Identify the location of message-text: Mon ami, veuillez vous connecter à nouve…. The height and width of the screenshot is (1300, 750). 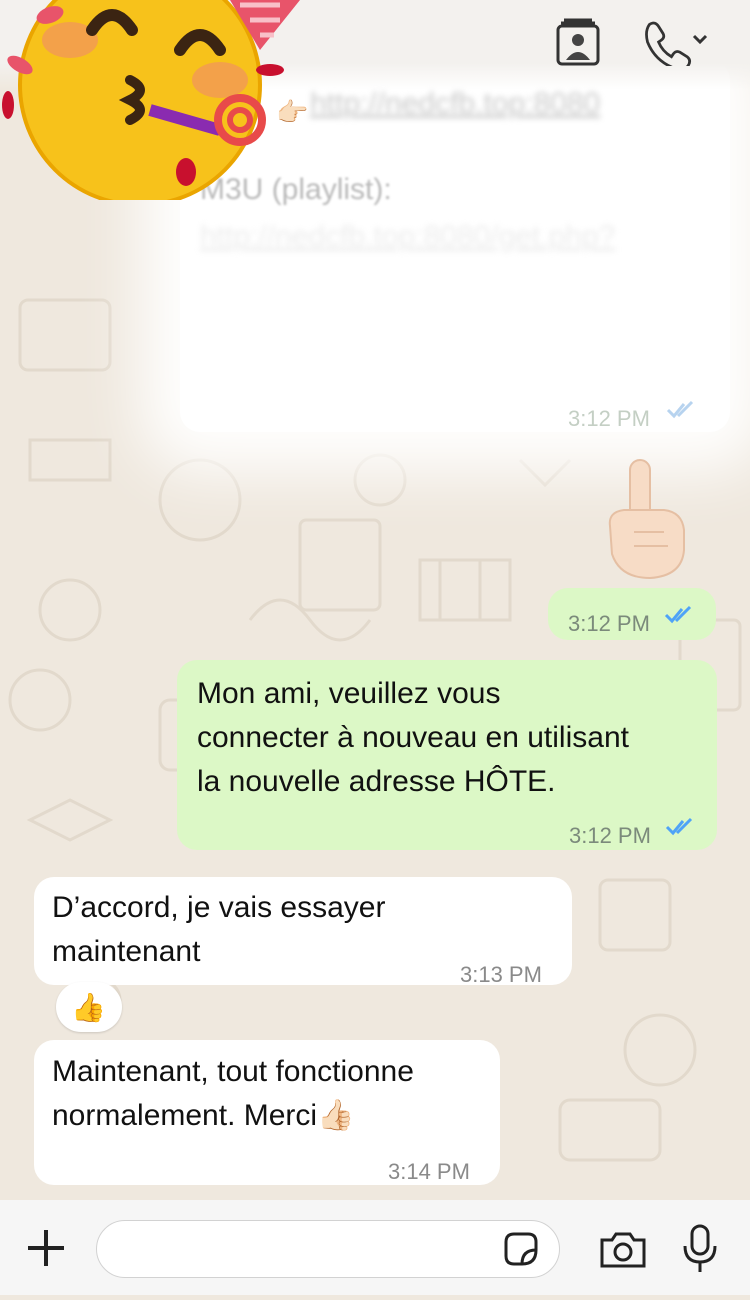
(413, 738).